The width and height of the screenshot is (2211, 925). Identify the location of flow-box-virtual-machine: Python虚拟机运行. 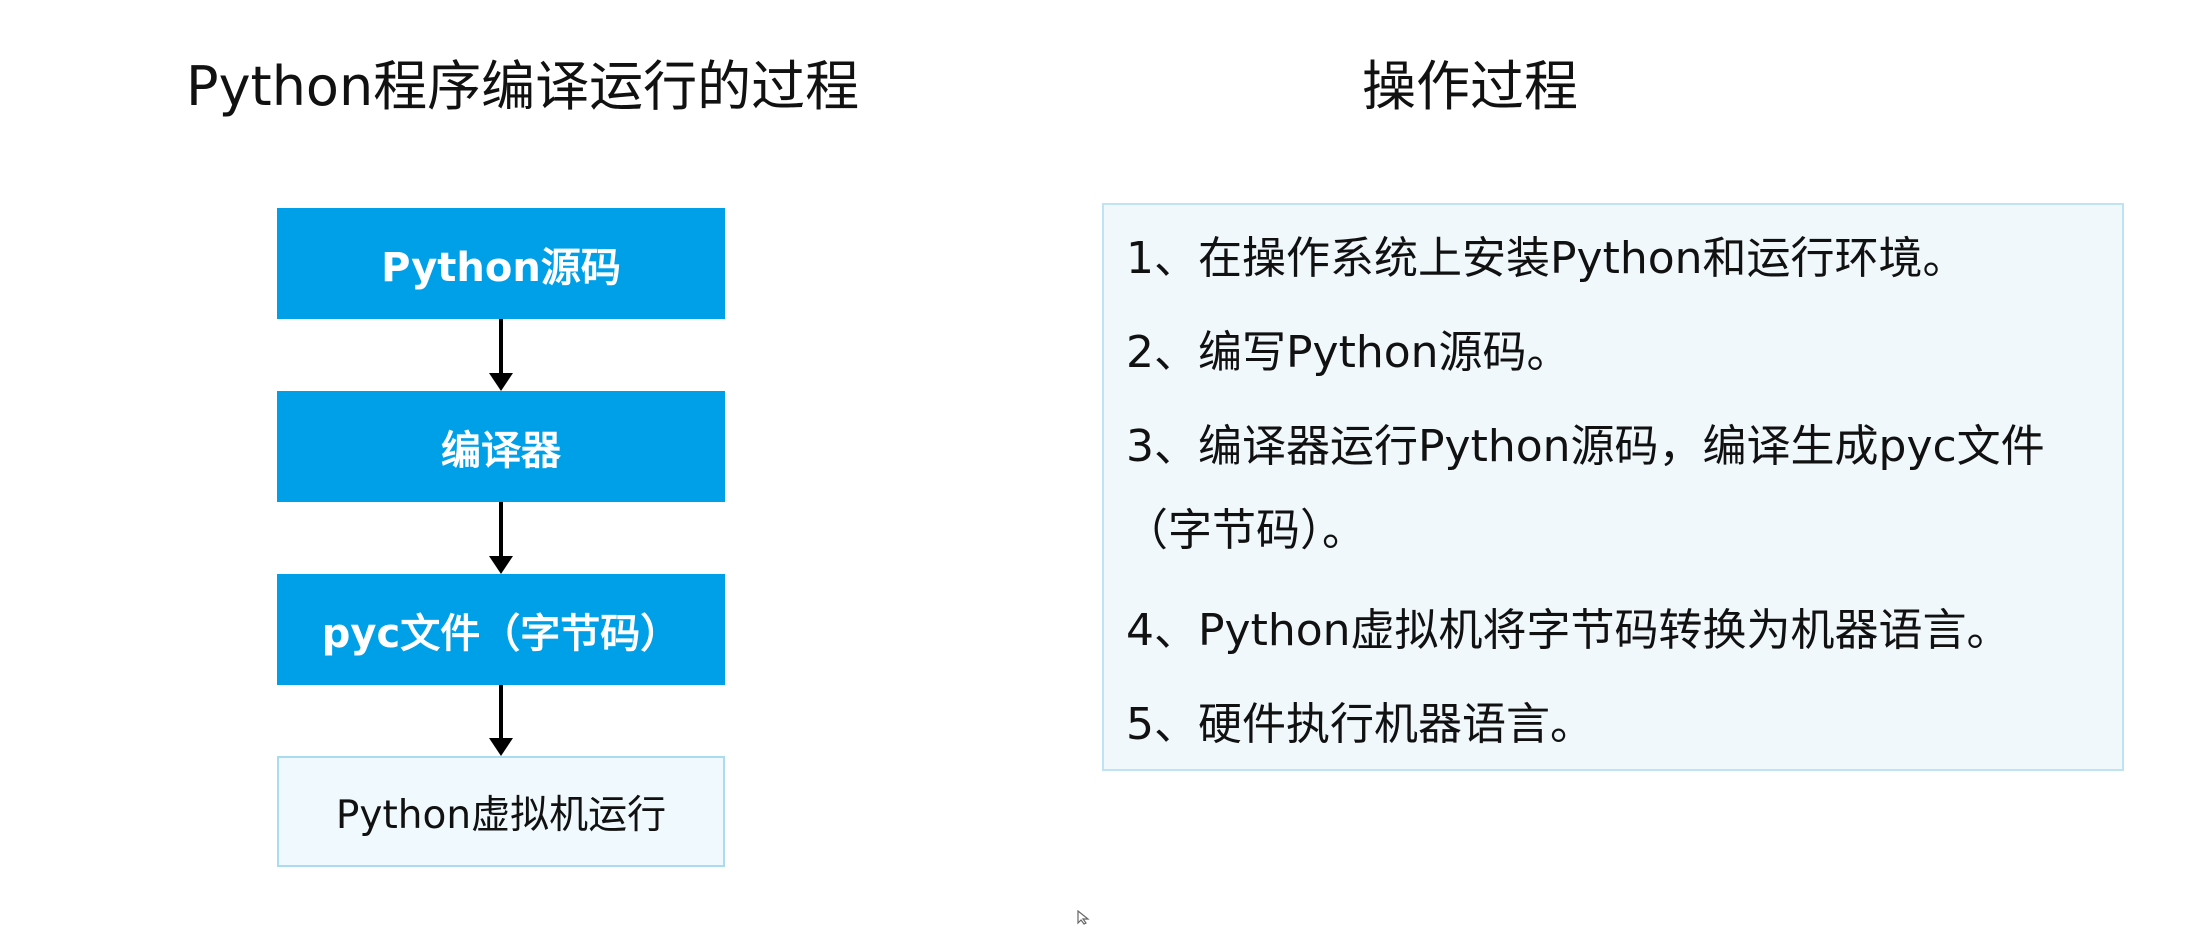
(501, 811).